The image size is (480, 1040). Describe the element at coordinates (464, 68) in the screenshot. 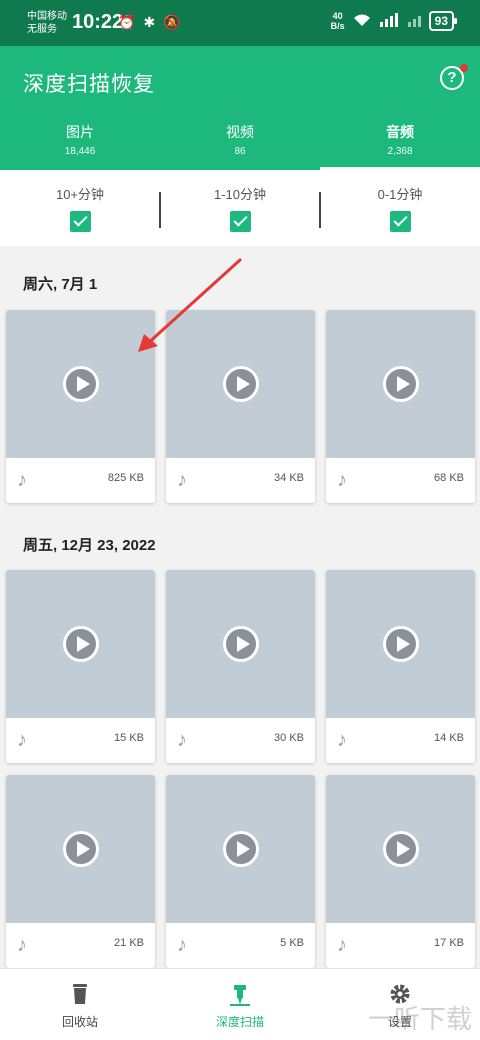

I see `notification-dot` at that location.